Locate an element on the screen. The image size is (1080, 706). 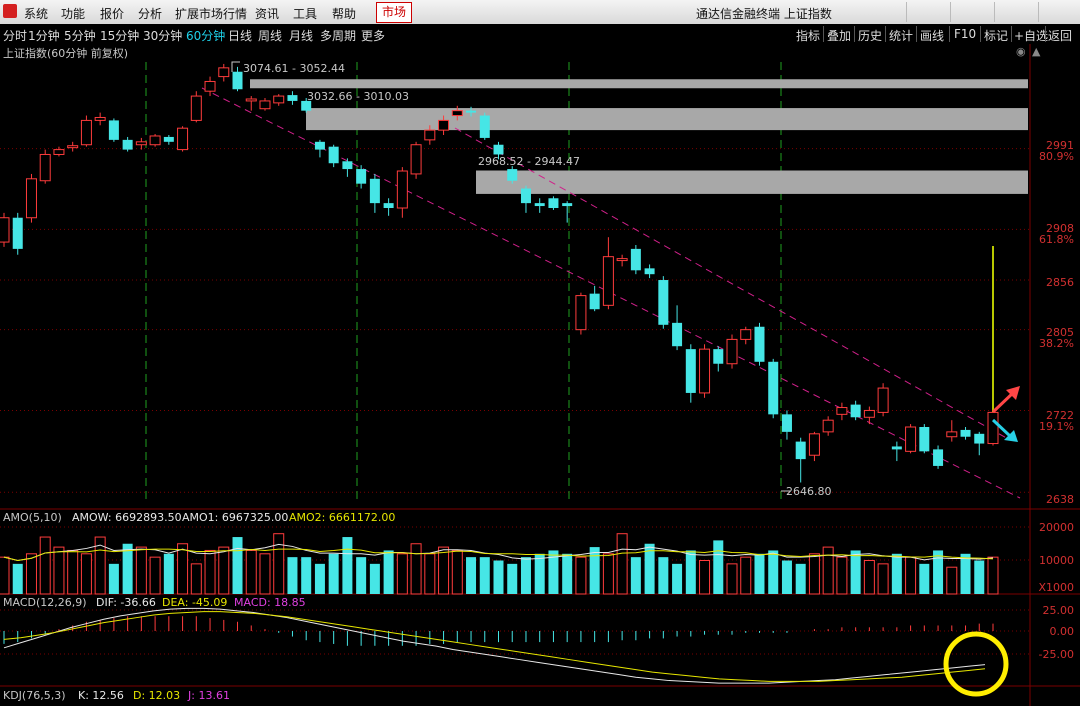
amo-axis-label: 10000 is located at coordinates (1056, 560).